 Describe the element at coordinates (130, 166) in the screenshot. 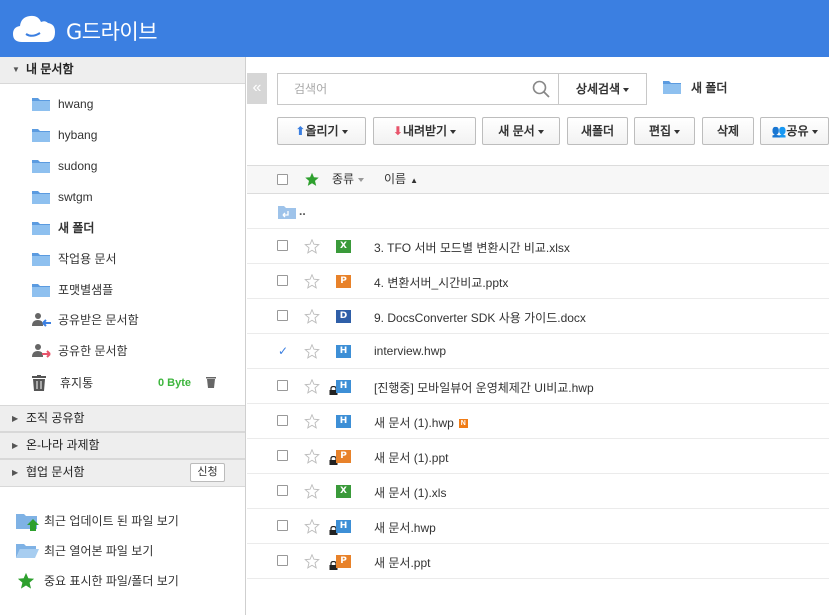

I see `sidebar-folder-item: sudong` at that location.